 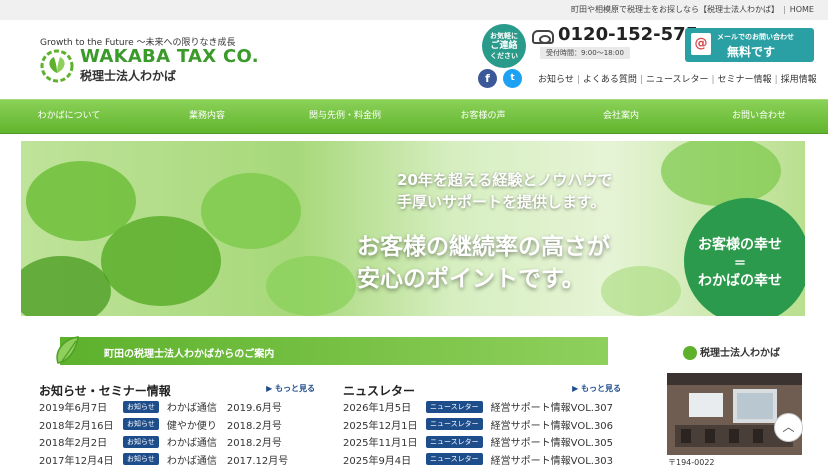 I want to click on newsletter-date: 2025年11月1日, so click(x=380, y=444).